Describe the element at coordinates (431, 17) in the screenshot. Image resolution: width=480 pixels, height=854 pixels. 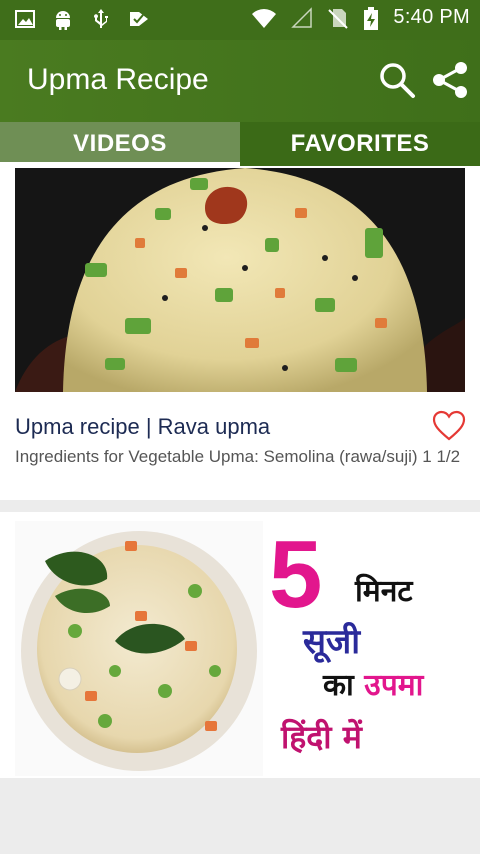
I see `status-time: 5:40 PM` at that location.